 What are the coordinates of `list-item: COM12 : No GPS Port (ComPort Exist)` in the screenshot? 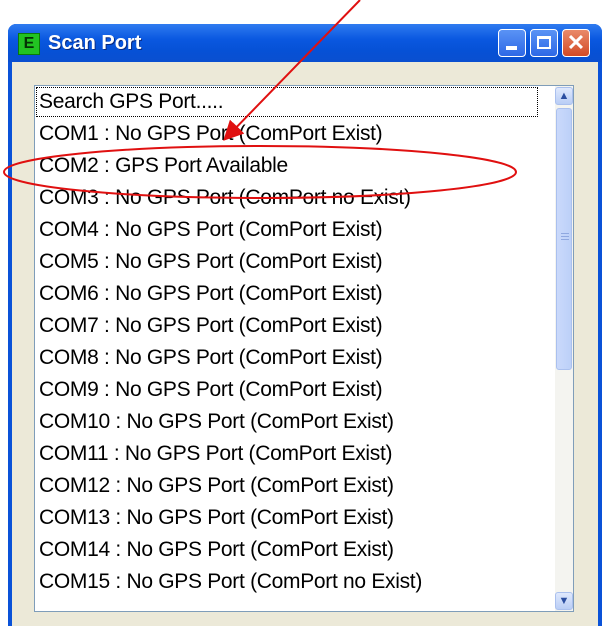 It's located at (287, 486).